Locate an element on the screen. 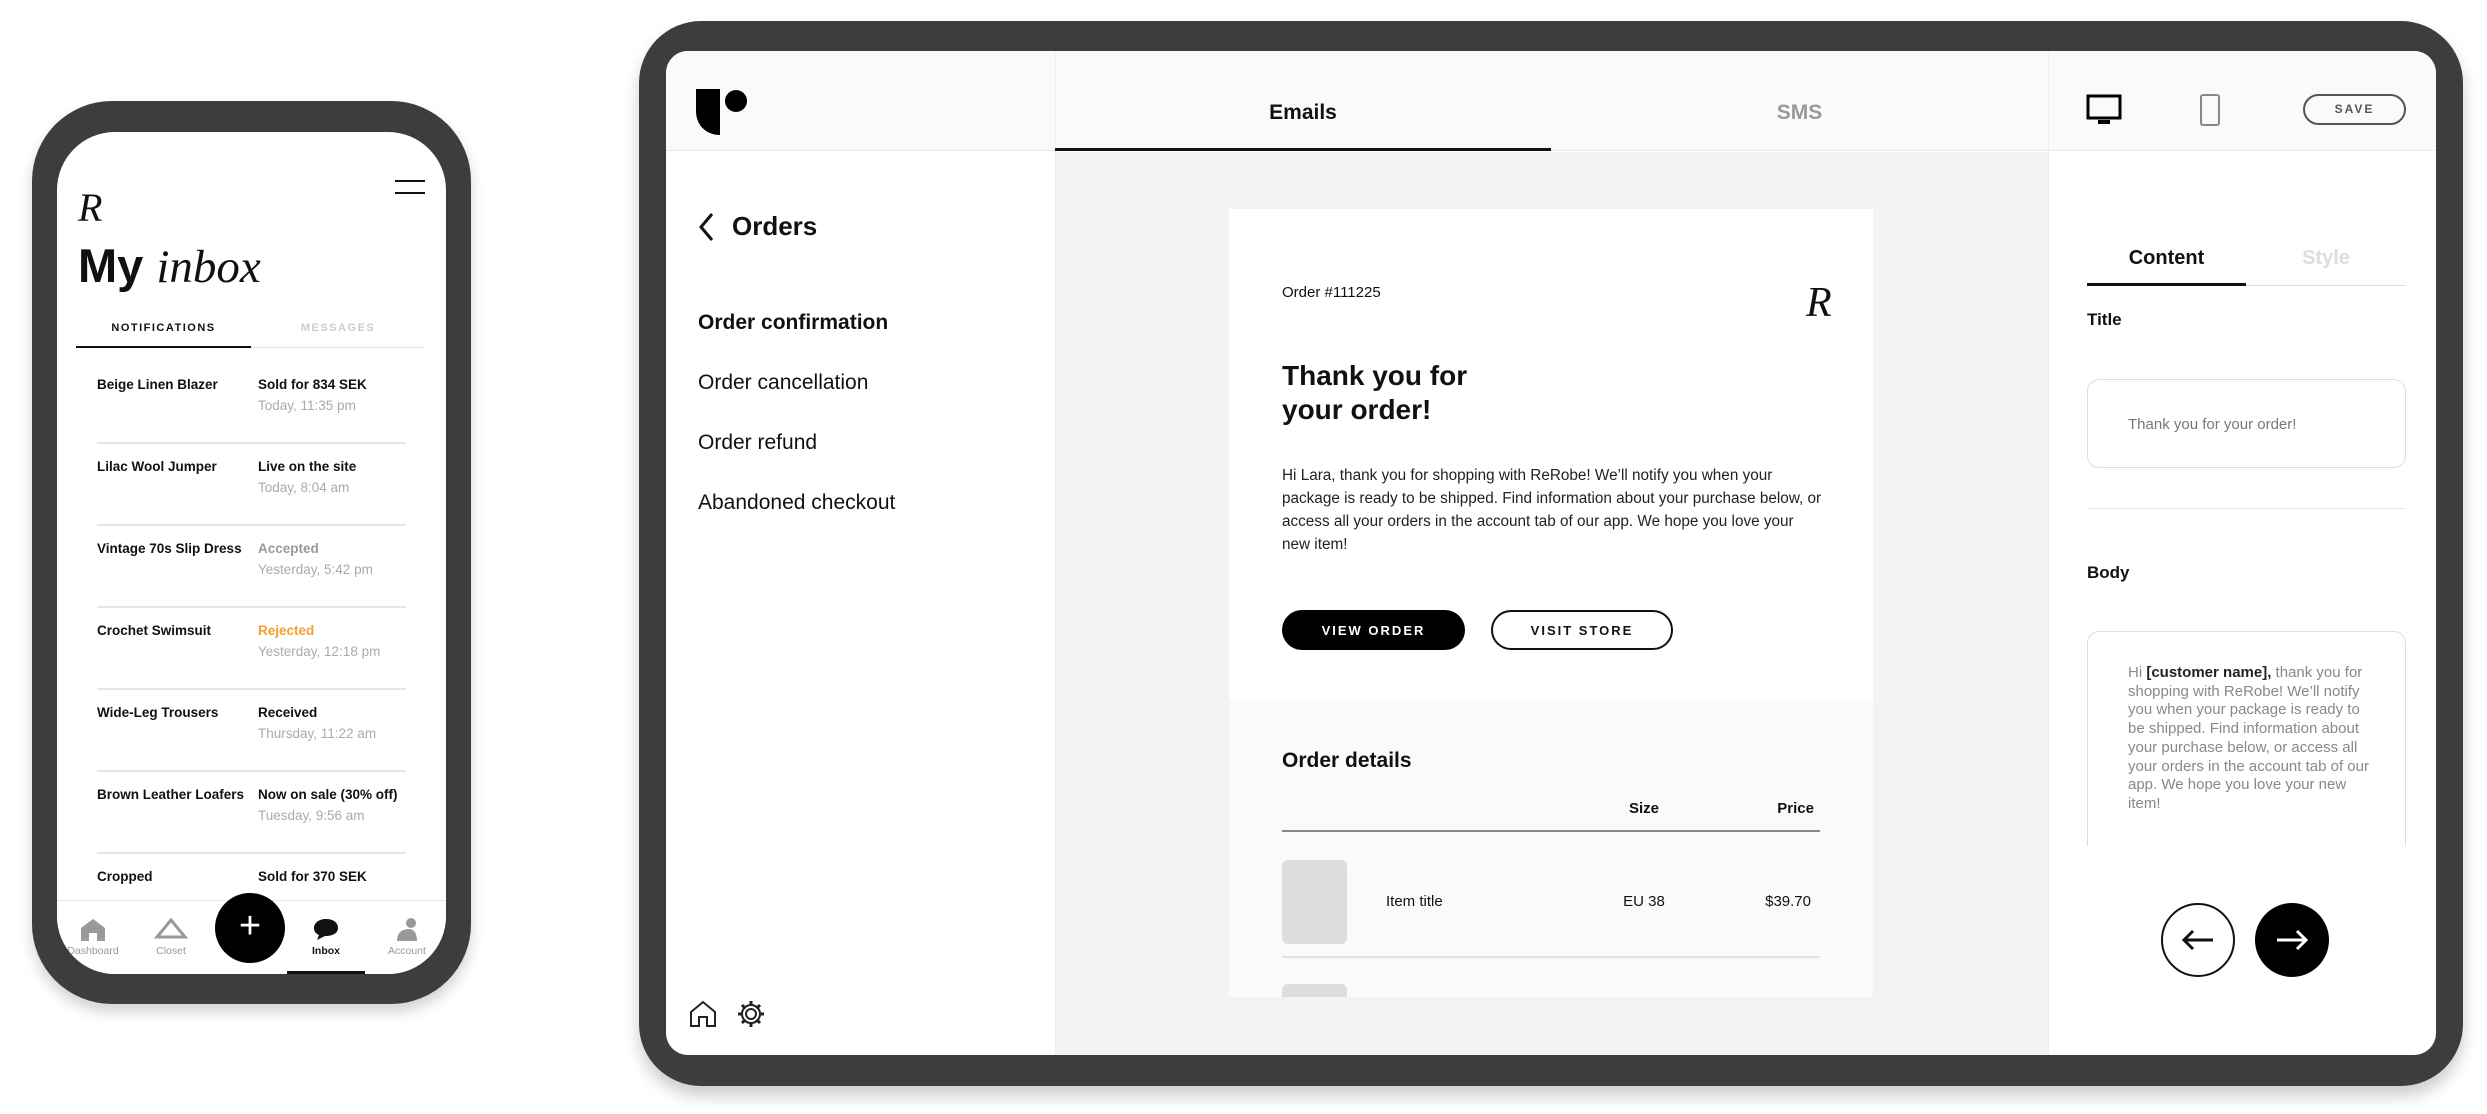 Image resolution: width=2487 pixels, height=1114 pixels. nav-inbox: Inbox is located at coordinates (326, 937).